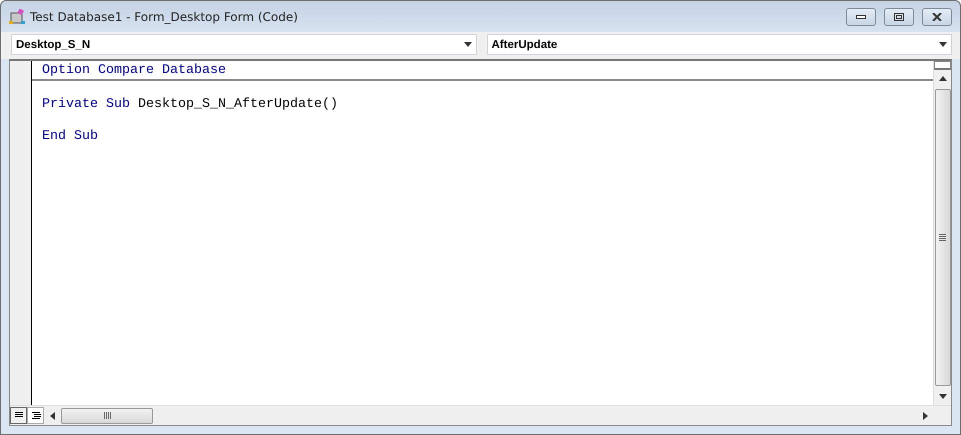  Describe the element at coordinates (52, 416) in the screenshot. I see `left-triangle-icon` at that location.